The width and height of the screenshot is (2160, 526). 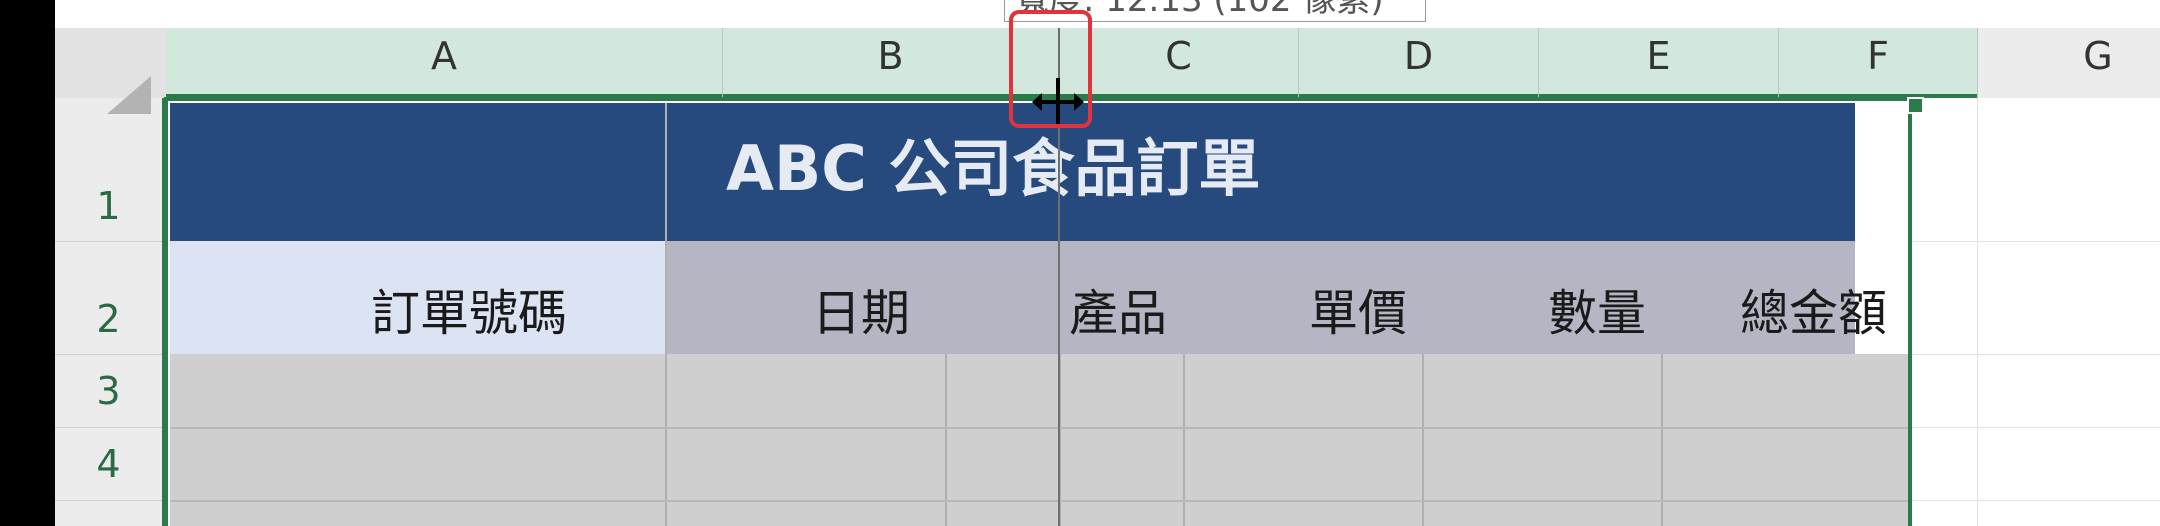 What do you see at coordinates (129, 95) in the screenshot?
I see `select-all-icon` at bounding box center [129, 95].